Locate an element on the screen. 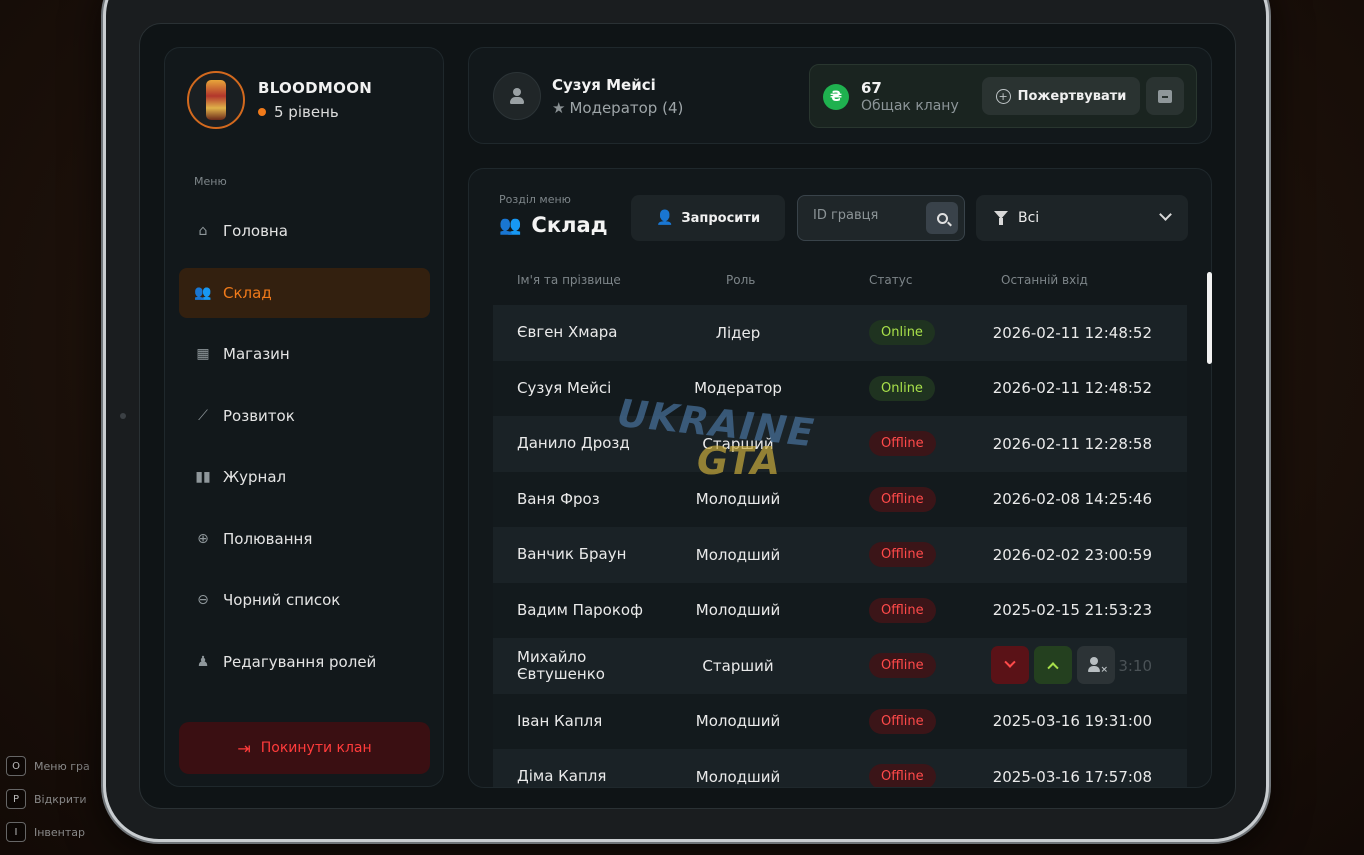  sidebar-item-hunting: ⊕ Полювання is located at coordinates (304, 539).